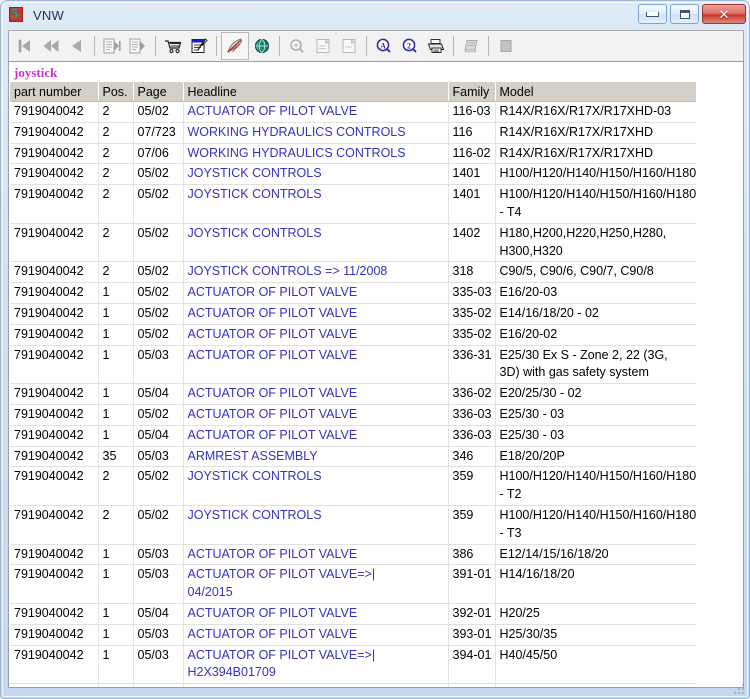 This screenshot has width=750, height=699. I want to click on row-headline: ACTUATOR OF PILOT VALVE=>| 04/2015, so click(316, 584).